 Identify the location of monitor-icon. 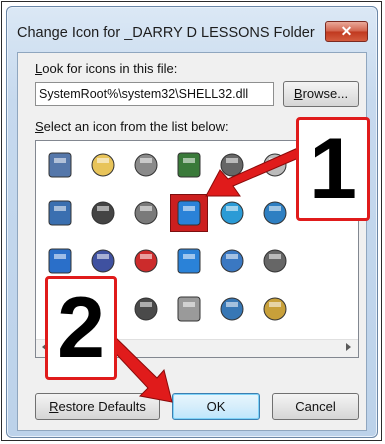
(232, 309).